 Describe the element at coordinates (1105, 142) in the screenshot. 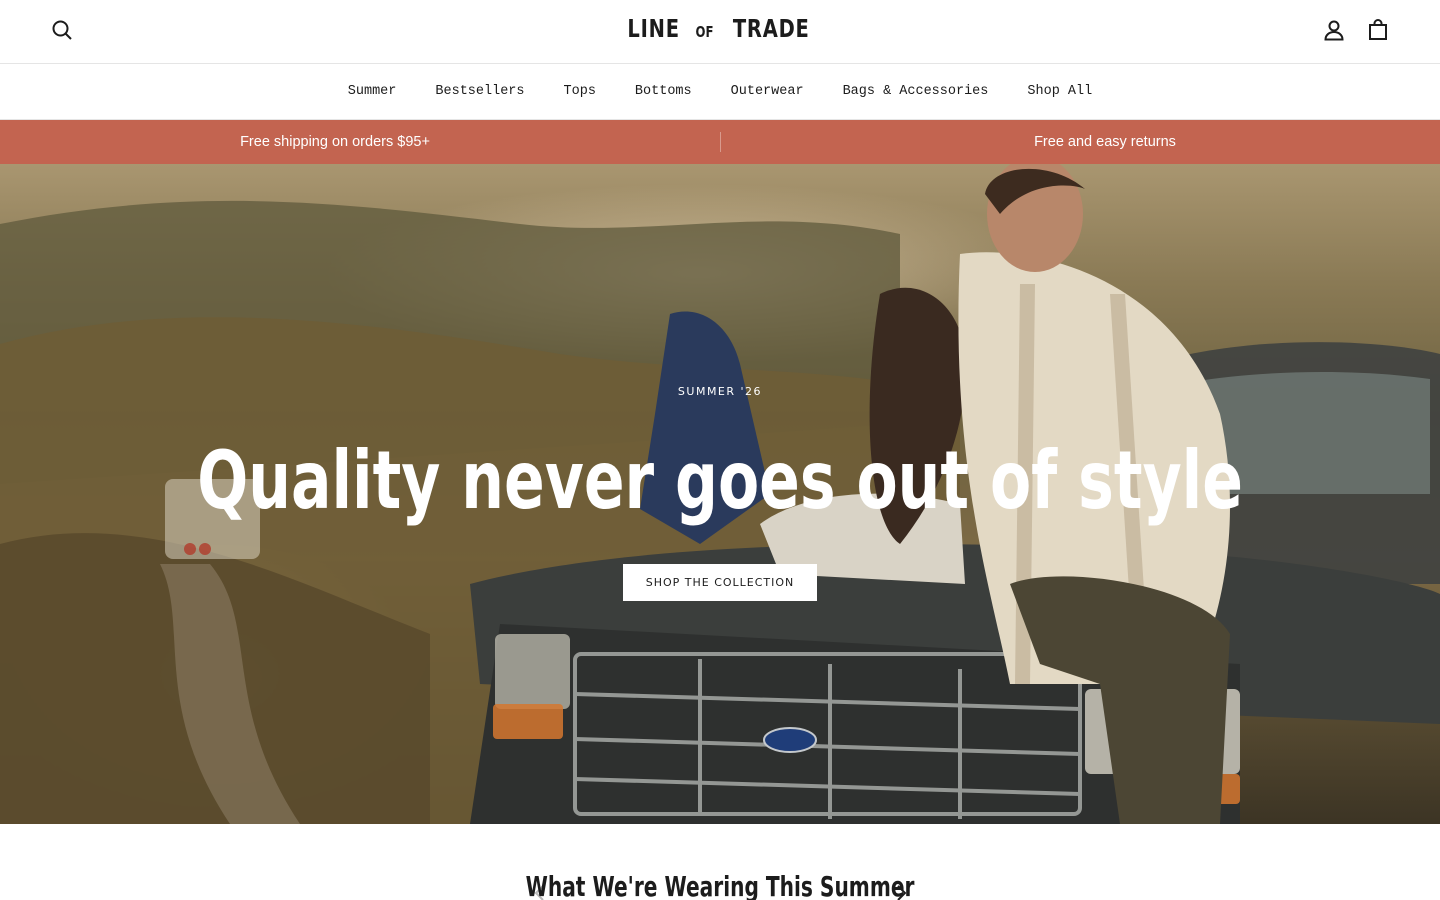

I see `announcement-returns: Free and easy returns` at that location.